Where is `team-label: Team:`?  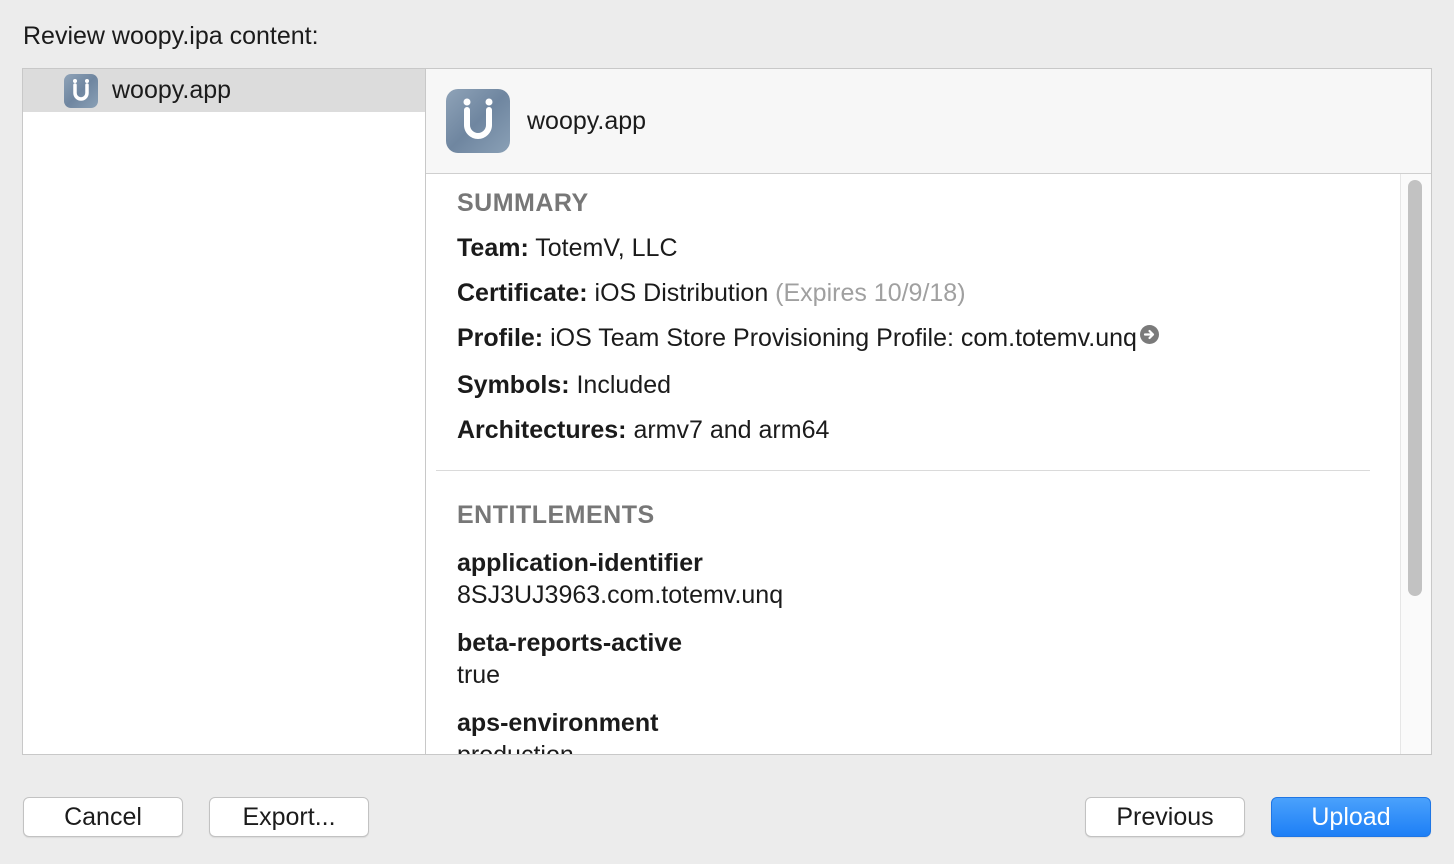 team-label: Team: is located at coordinates (493, 248).